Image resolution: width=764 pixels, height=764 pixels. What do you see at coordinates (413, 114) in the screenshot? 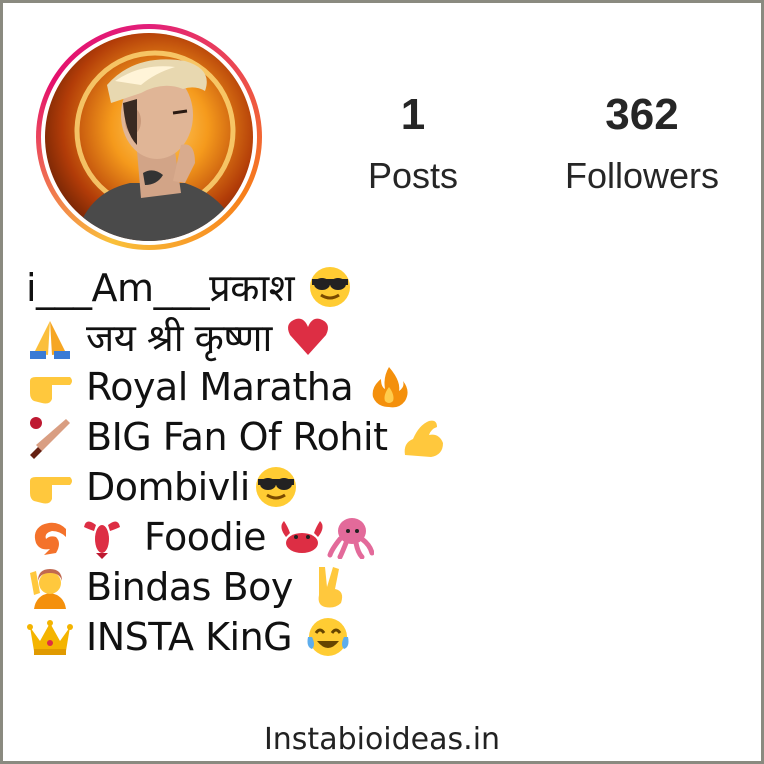
I see `posts-count: 1` at bounding box center [413, 114].